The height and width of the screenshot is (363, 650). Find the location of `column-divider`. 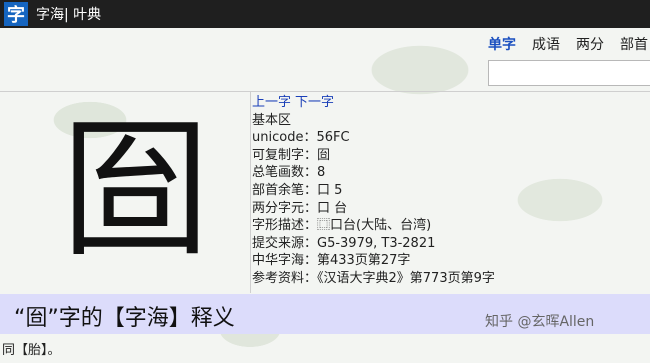

column-divider is located at coordinates (250, 192).